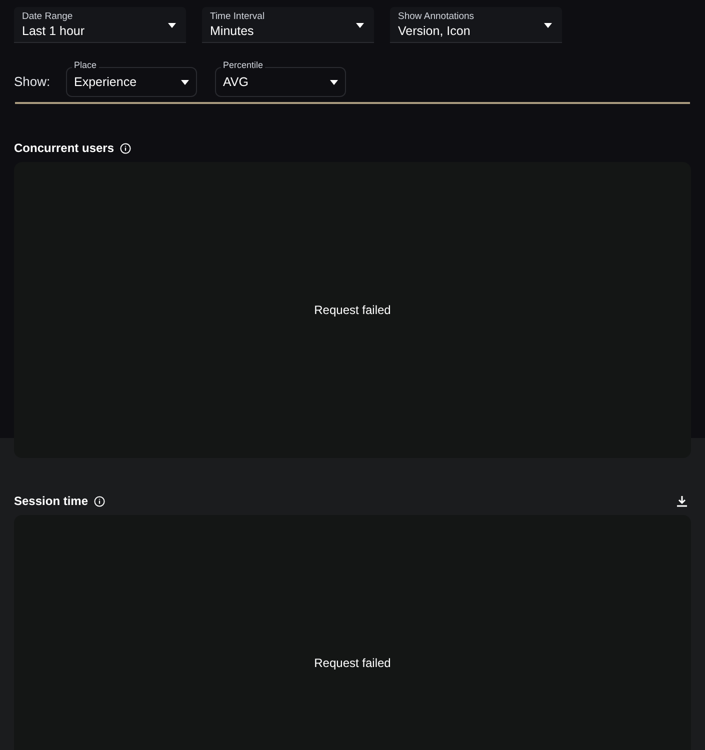 The height and width of the screenshot is (750, 705). What do you see at coordinates (100, 25) in the screenshot?
I see `filter-dropdown: Date Range Last 1 hour` at bounding box center [100, 25].